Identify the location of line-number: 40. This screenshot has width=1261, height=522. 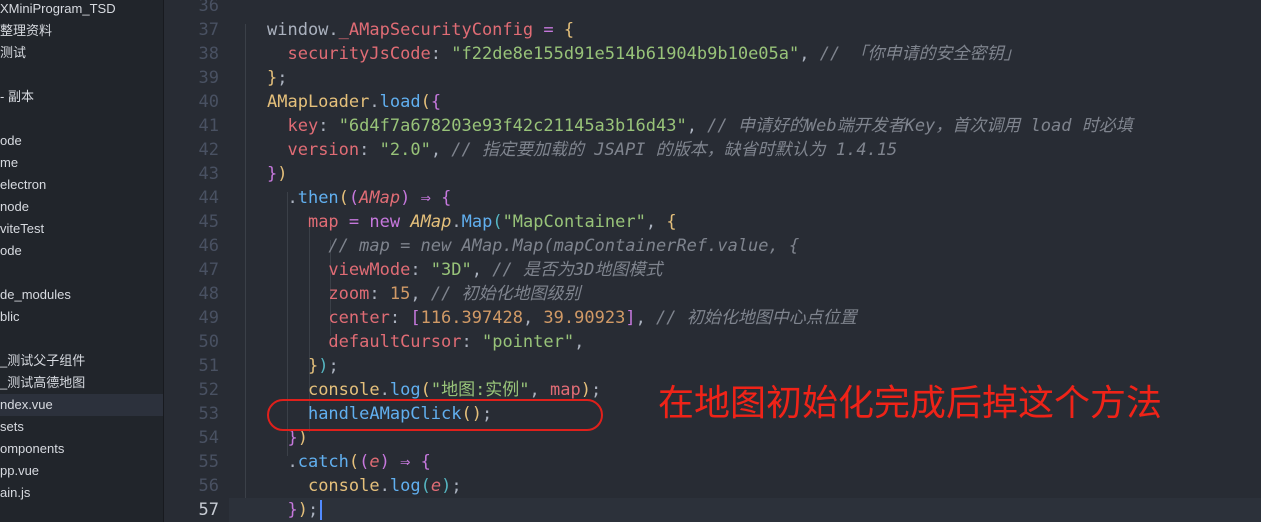
(208, 102).